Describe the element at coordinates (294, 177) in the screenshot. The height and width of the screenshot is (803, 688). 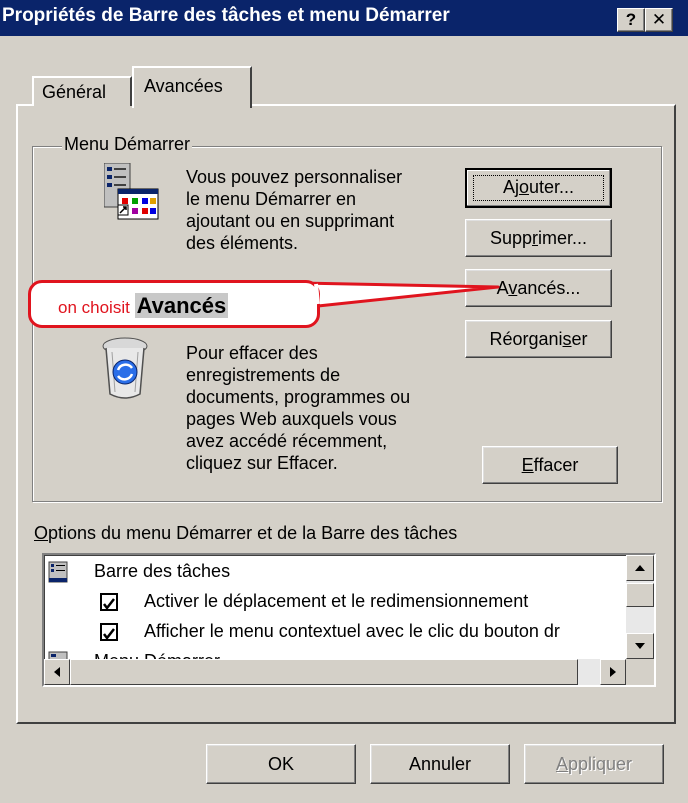
I see `customize-line: Vous pouvez personnaliser` at that location.